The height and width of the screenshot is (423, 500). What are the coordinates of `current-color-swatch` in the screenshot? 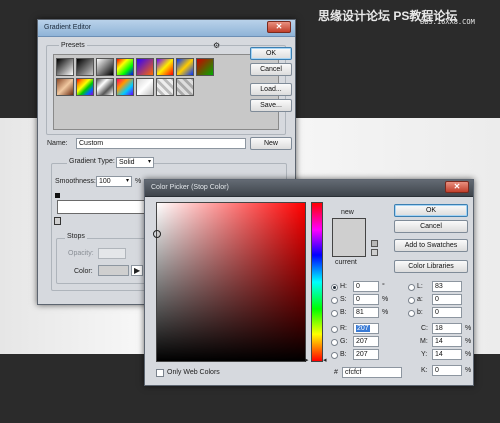 It's located at (349, 247).